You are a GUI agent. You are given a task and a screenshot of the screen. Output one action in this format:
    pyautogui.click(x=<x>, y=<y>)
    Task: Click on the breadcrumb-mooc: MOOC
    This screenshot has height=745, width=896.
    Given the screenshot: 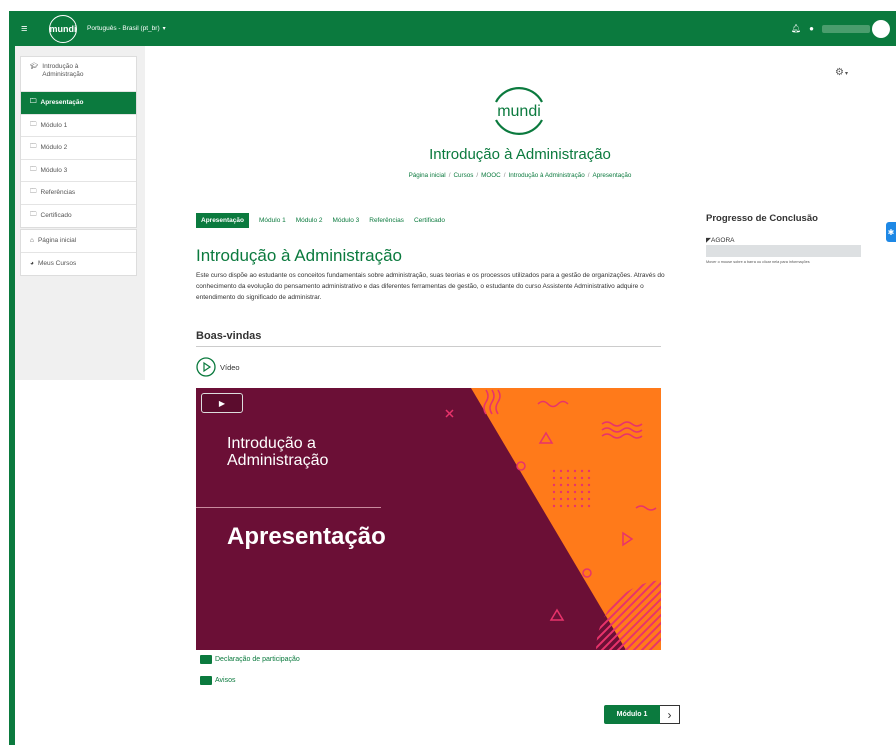 What is the action you would take?
    pyautogui.click(x=491, y=175)
    